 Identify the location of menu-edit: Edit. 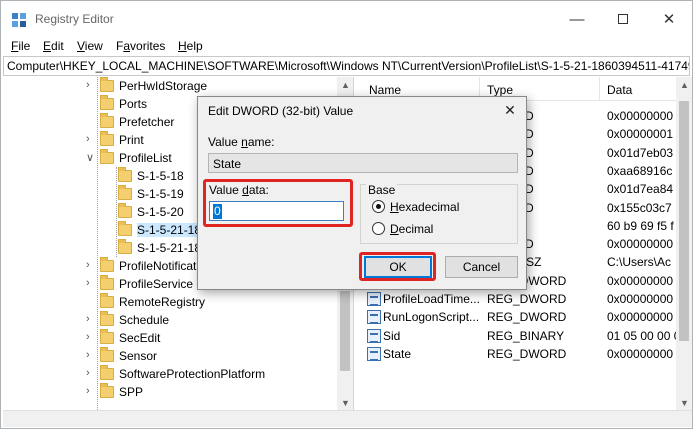
(53, 46).